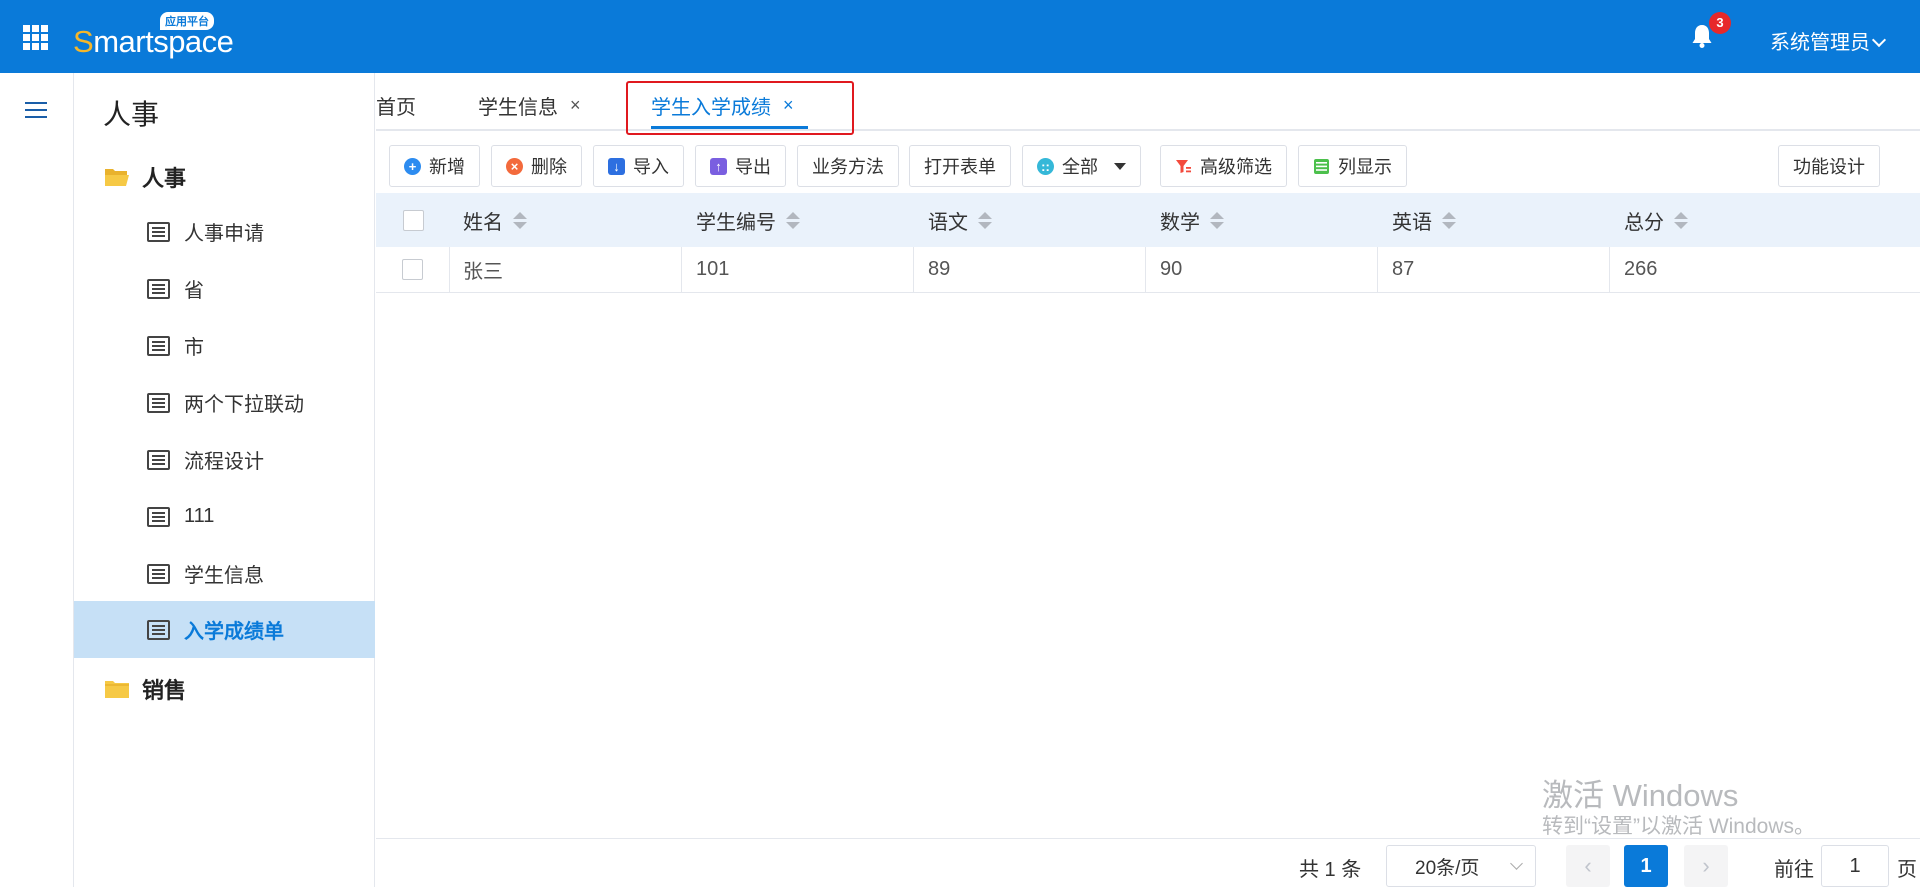 The width and height of the screenshot is (1920, 887). What do you see at coordinates (1120, 166) in the screenshot?
I see `caret-down-icon` at bounding box center [1120, 166].